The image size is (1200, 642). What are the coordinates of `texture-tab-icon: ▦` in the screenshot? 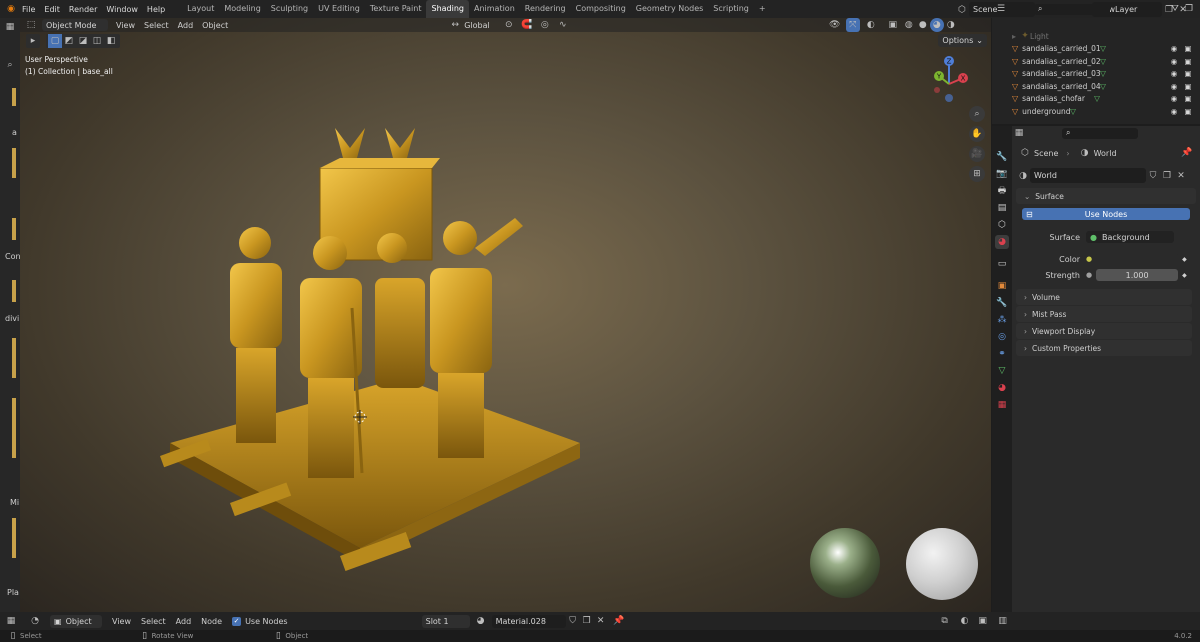 It's located at (1002, 405).